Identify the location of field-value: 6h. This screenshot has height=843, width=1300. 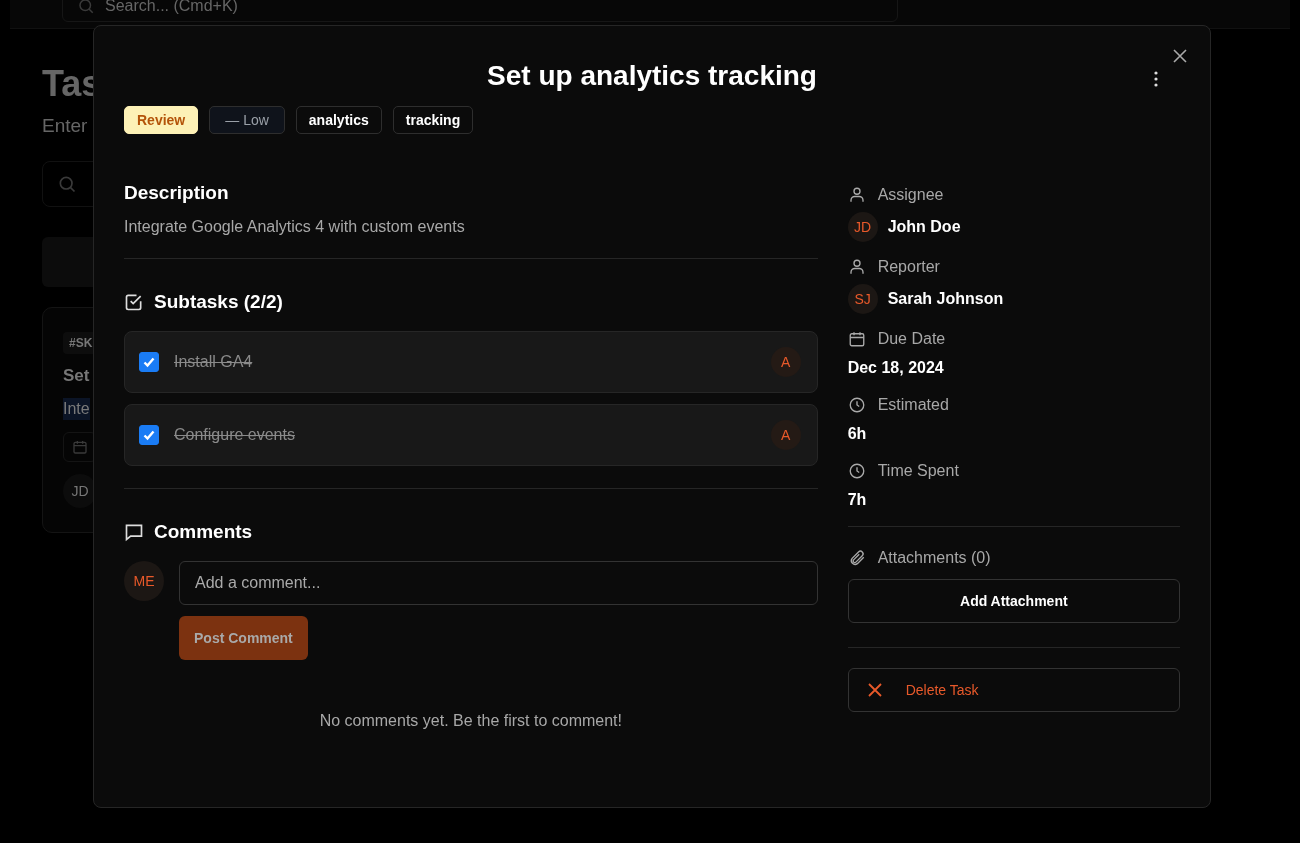
(857, 434).